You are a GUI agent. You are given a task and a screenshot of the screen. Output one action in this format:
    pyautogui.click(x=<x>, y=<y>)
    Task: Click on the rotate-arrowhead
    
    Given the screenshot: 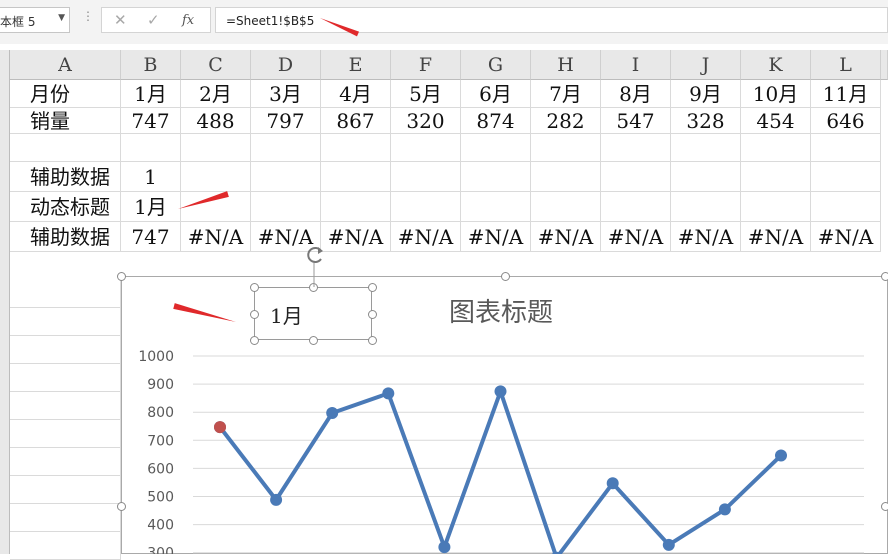 What is the action you would take?
    pyautogui.click(x=320, y=250)
    